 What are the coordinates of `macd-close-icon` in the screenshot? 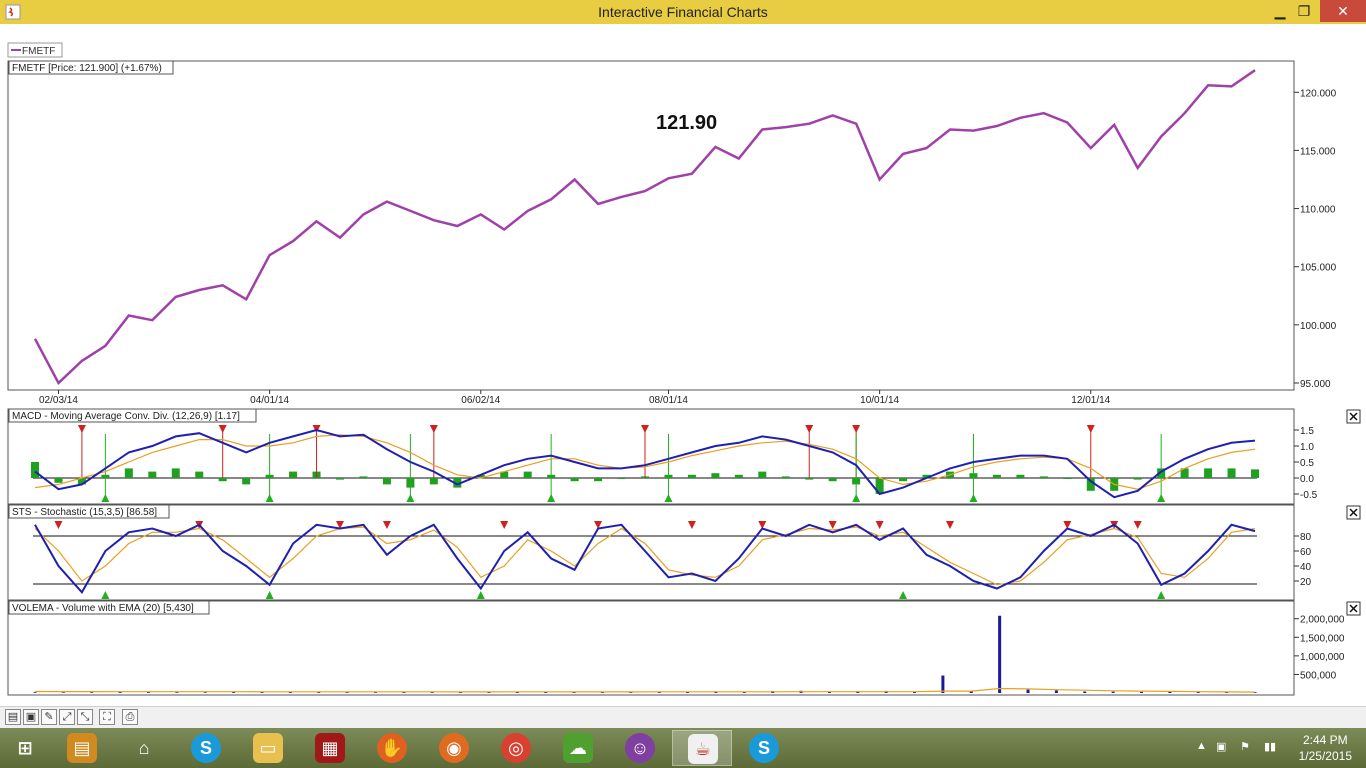 It's located at (1353, 416).